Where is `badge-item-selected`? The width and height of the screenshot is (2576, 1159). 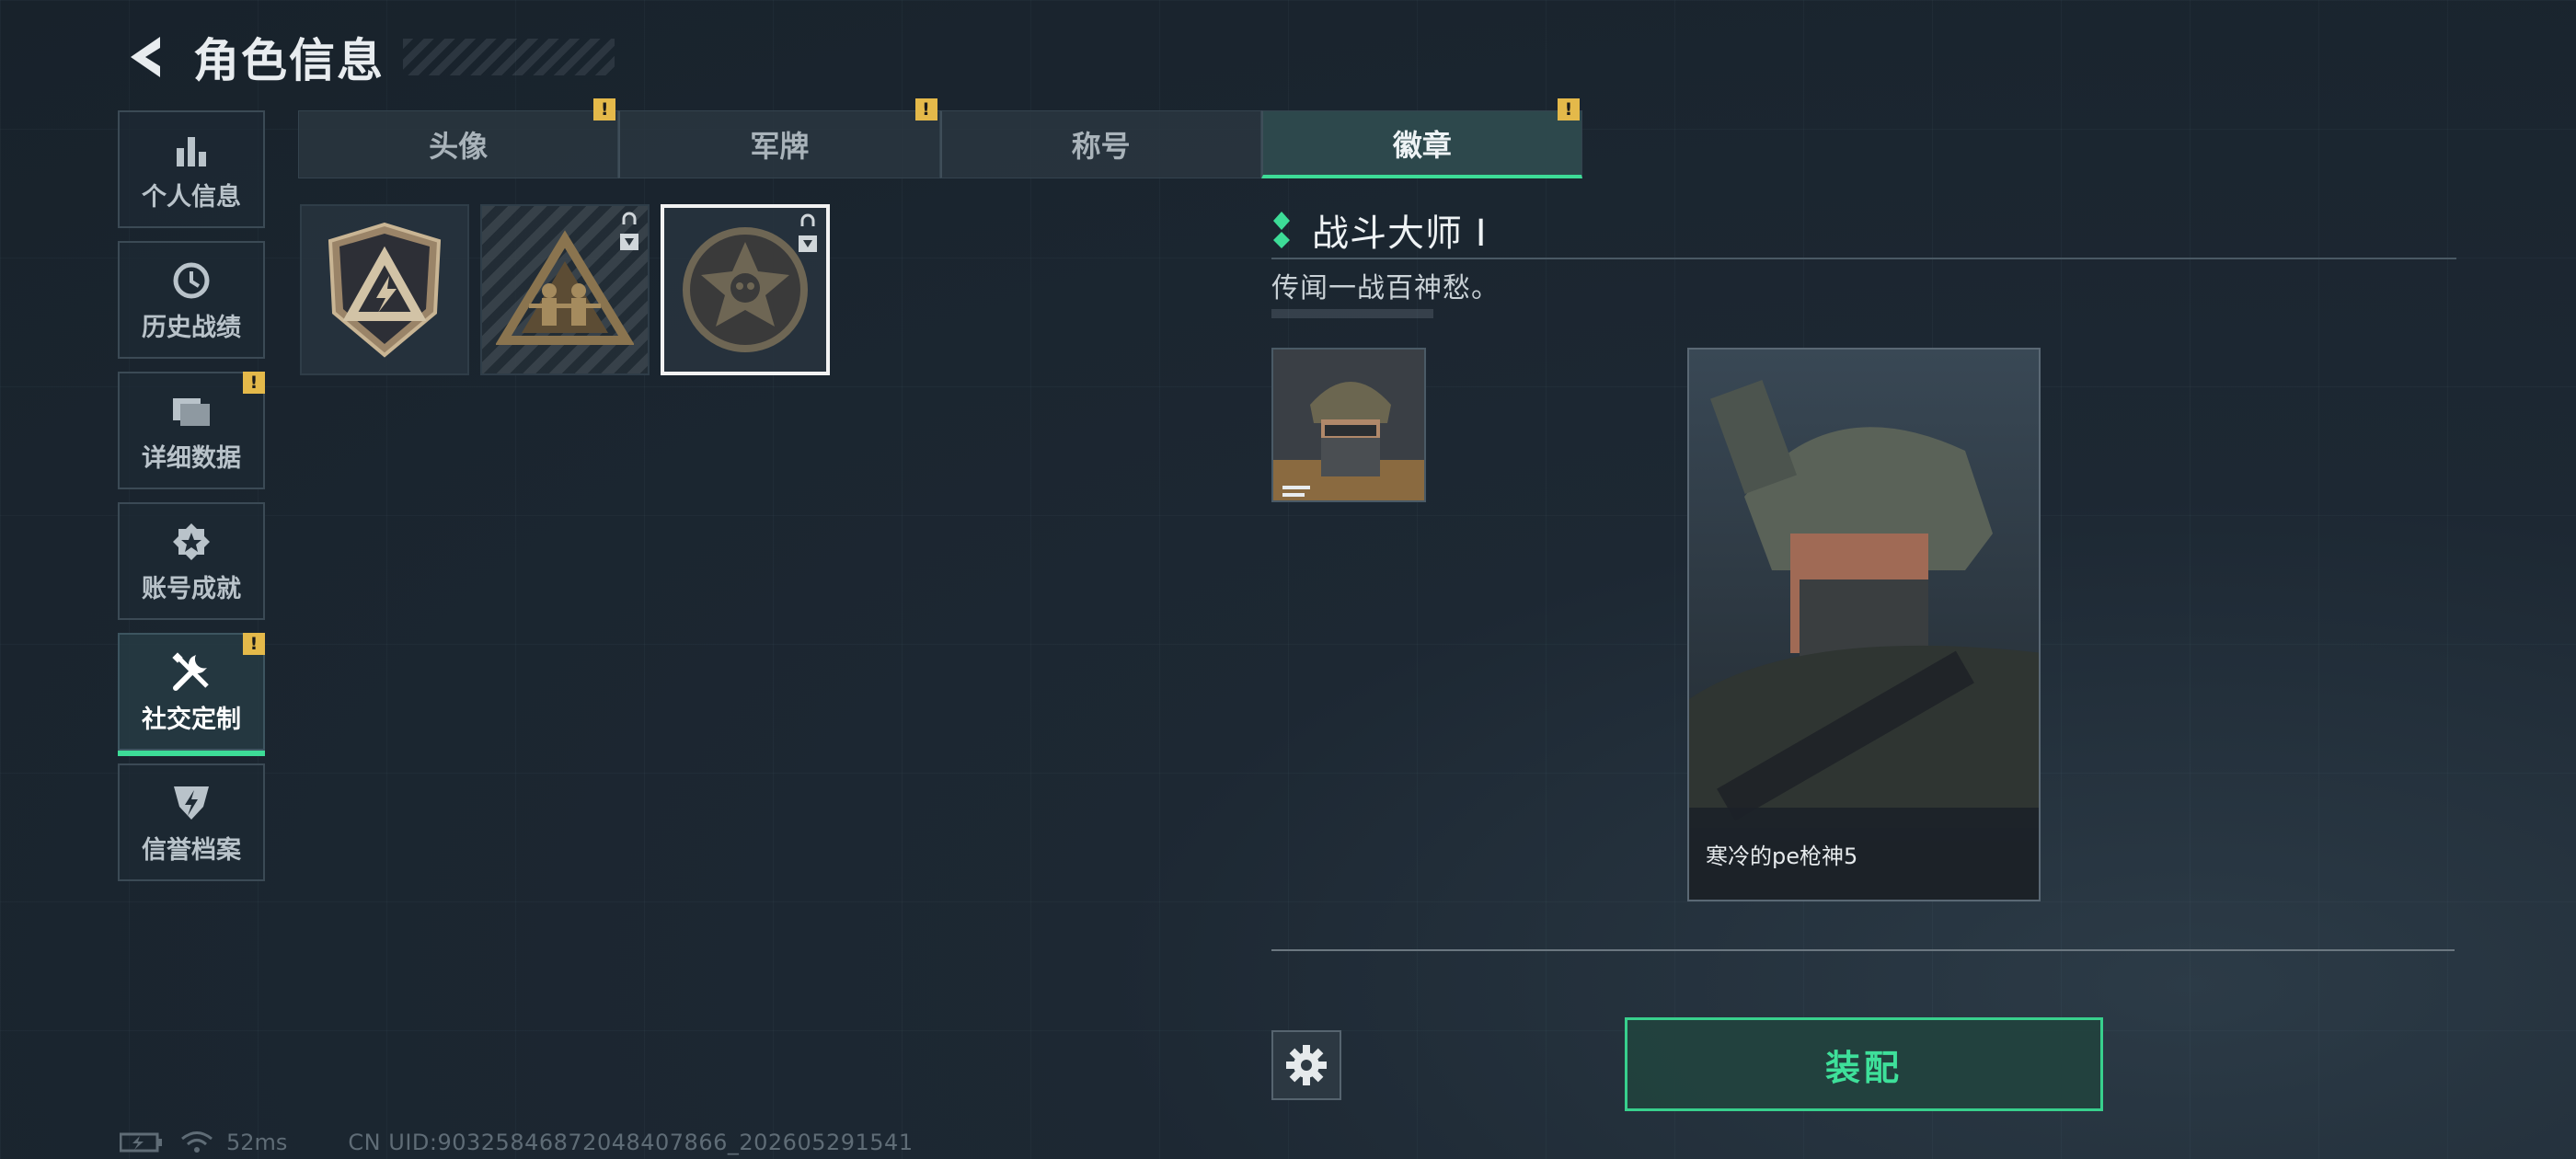
badge-item-selected is located at coordinates (745, 289).